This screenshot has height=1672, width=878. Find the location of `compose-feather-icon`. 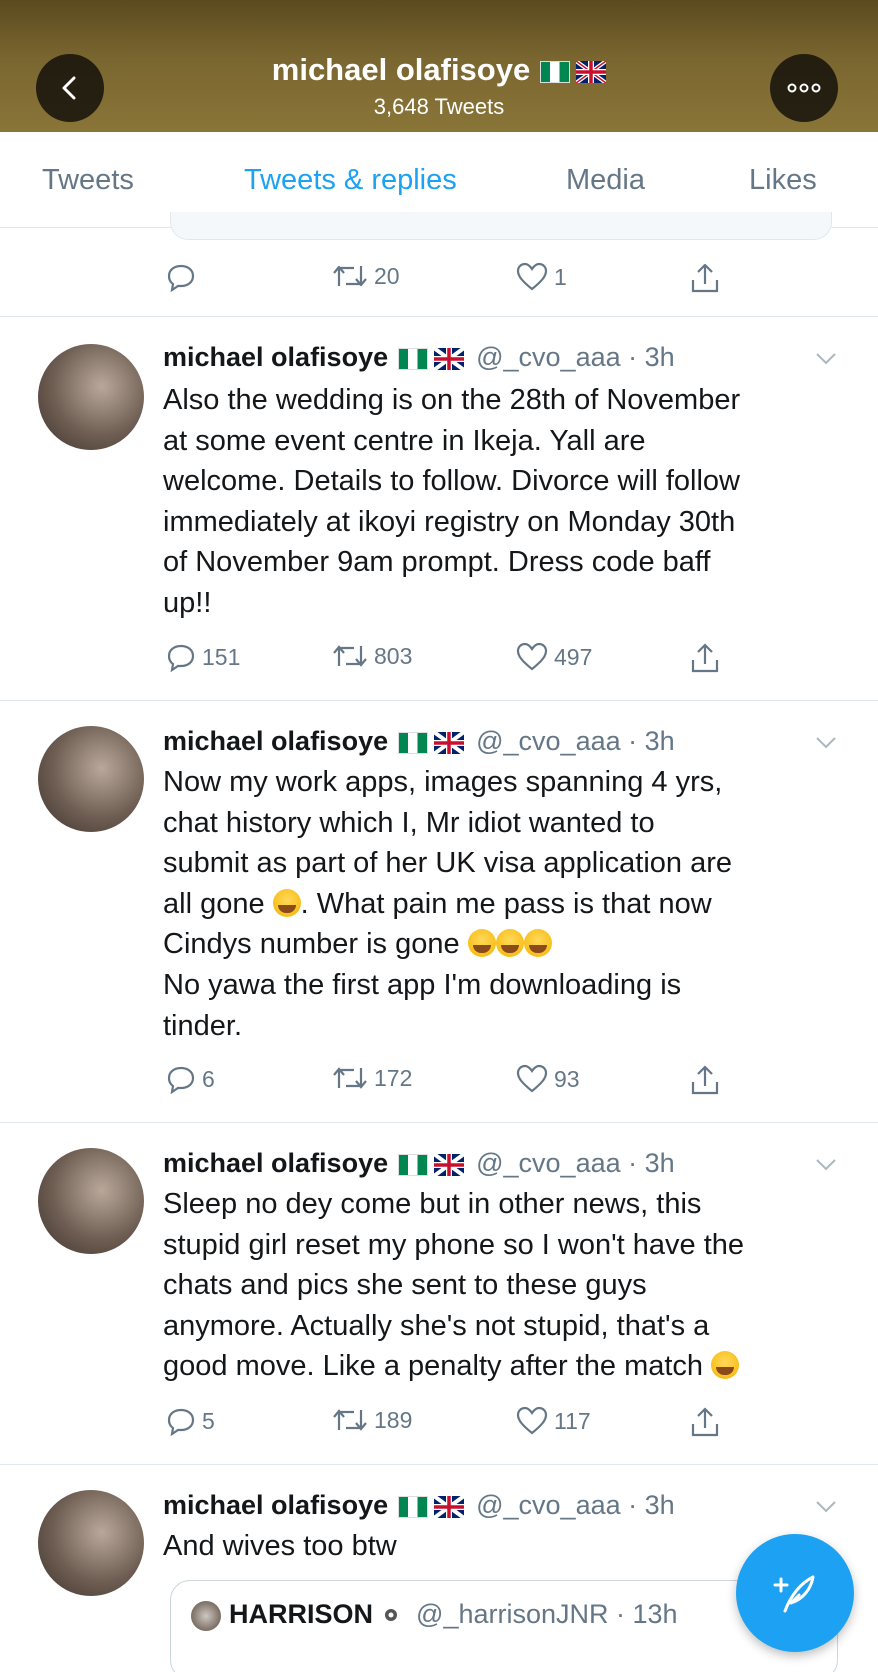

compose-feather-icon is located at coordinates (794, 1594).